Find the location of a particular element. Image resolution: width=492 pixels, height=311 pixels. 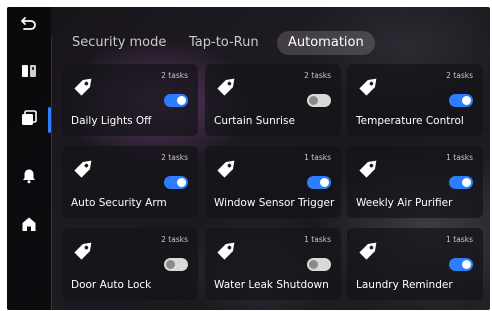

automation-name: Auto Security Arm is located at coordinates (119, 203).